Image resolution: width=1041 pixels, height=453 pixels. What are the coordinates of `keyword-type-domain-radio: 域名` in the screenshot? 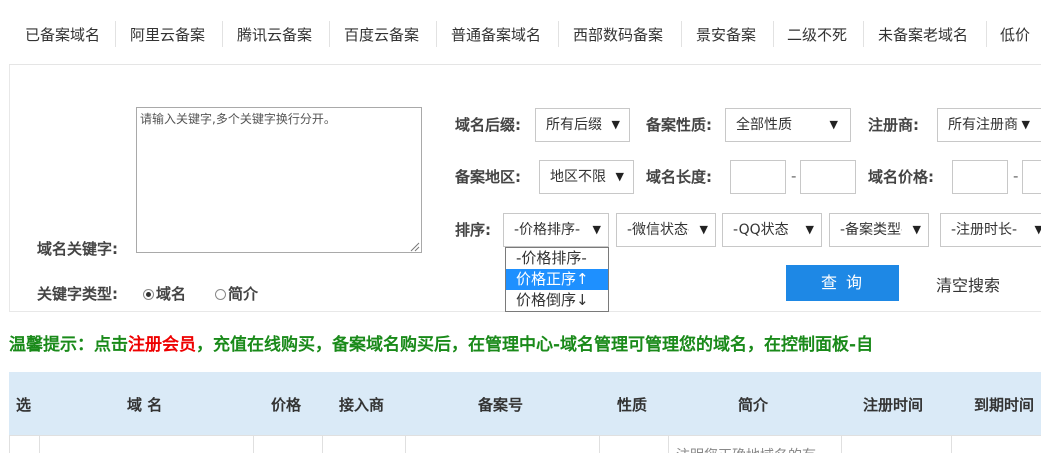 It's located at (164, 293).